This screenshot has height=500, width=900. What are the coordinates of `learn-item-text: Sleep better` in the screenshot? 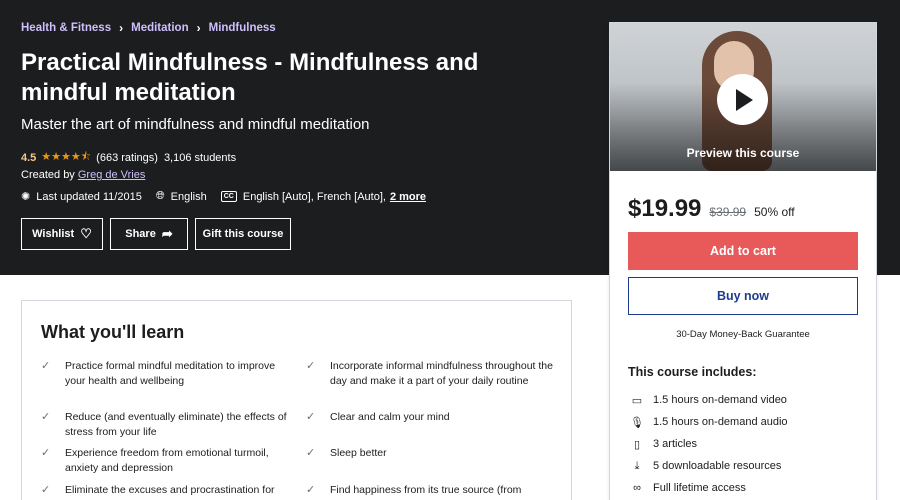 It's located at (358, 453).